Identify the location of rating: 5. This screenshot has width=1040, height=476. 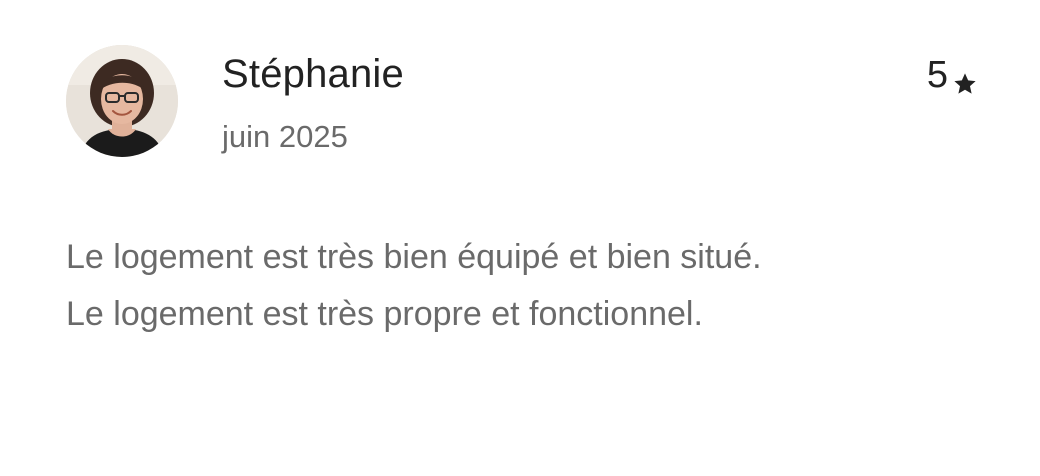
(952, 75).